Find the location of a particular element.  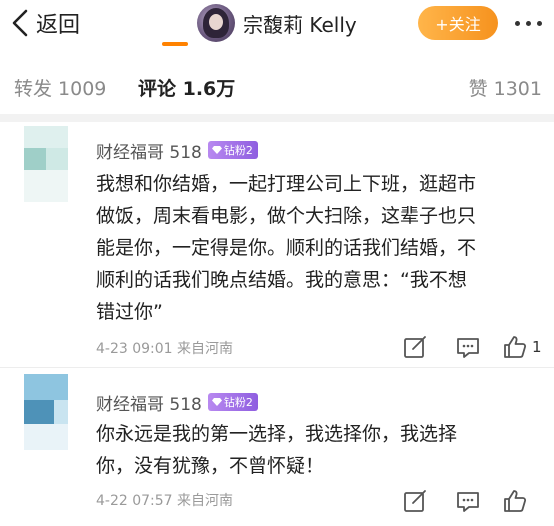

comment-line: 错过你” is located at coordinates (129, 312).